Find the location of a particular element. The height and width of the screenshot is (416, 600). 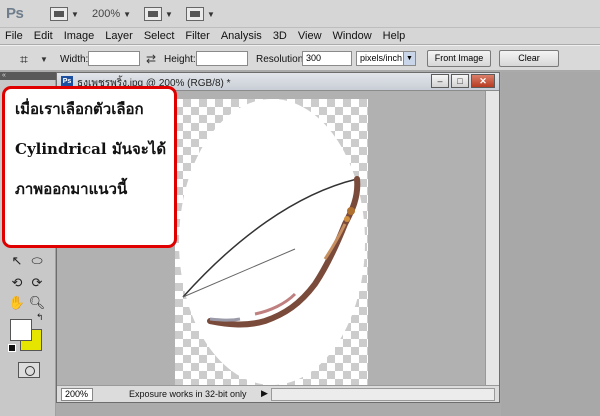

resolution-unit-select: pixels/inch ▼ is located at coordinates (386, 58).